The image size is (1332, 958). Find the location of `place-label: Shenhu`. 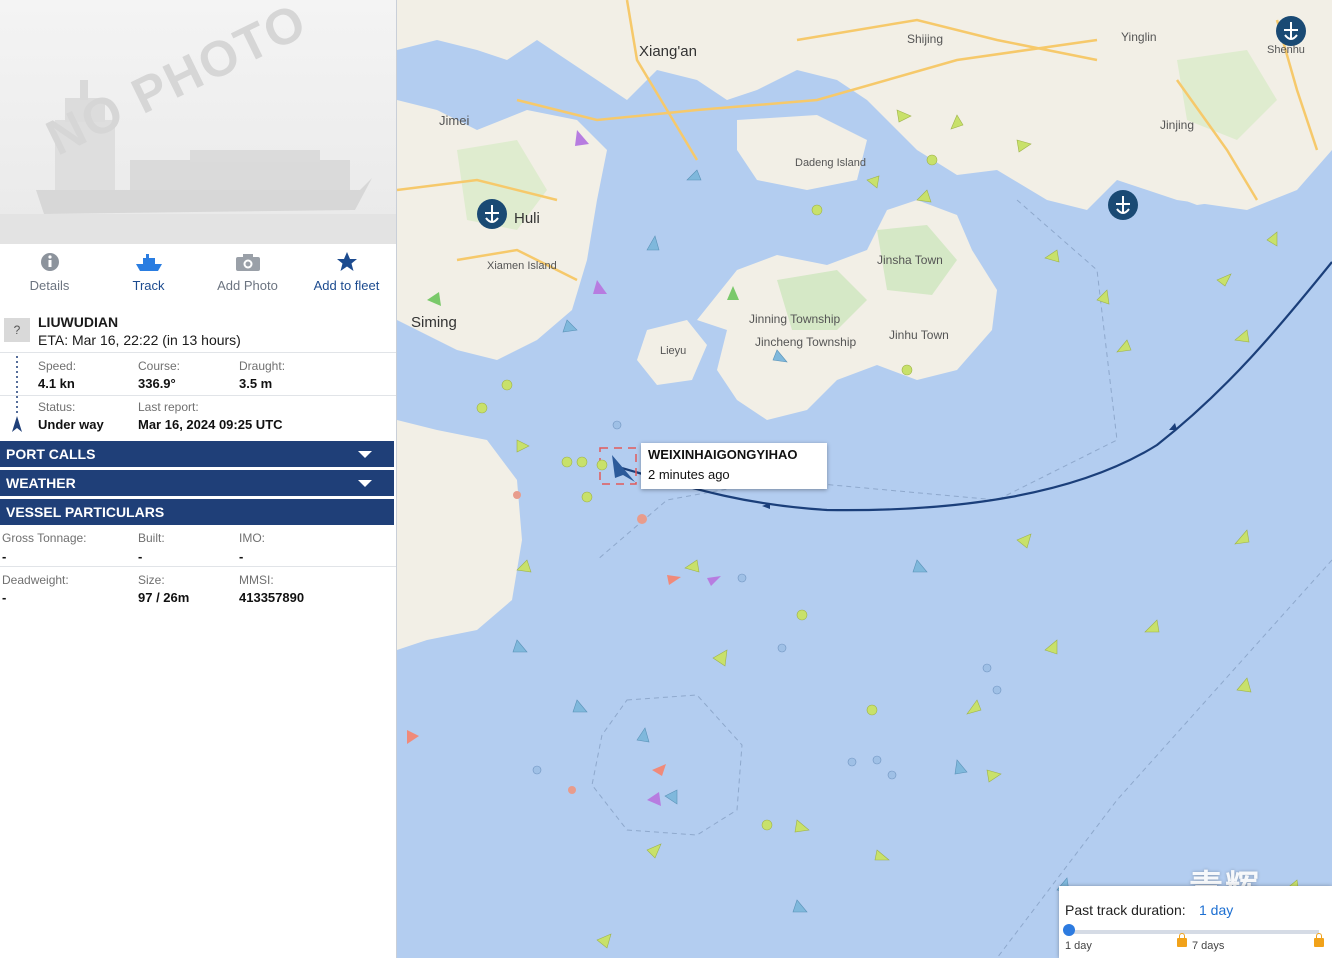

place-label: Shenhu is located at coordinates (1286, 50).